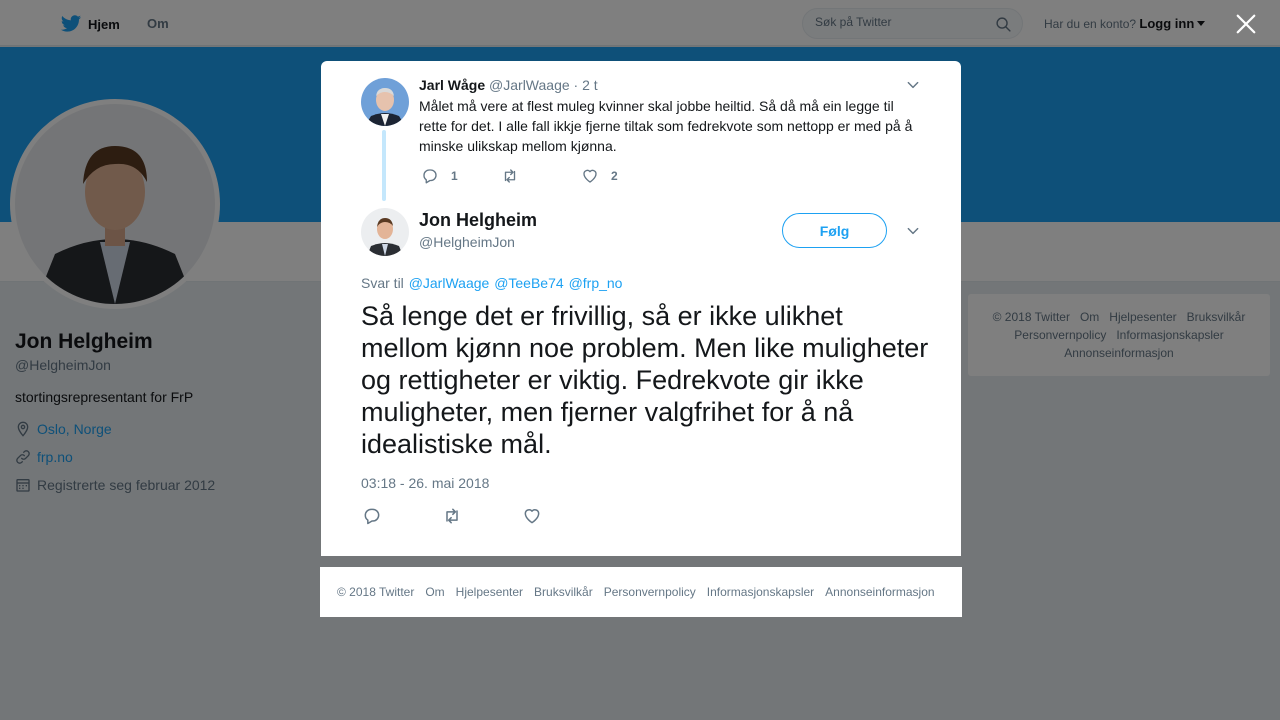 The width and height of the screenshot is (1280, 720). I want to click on reply-mention-link: @TeeBe74, so click(528, 283).